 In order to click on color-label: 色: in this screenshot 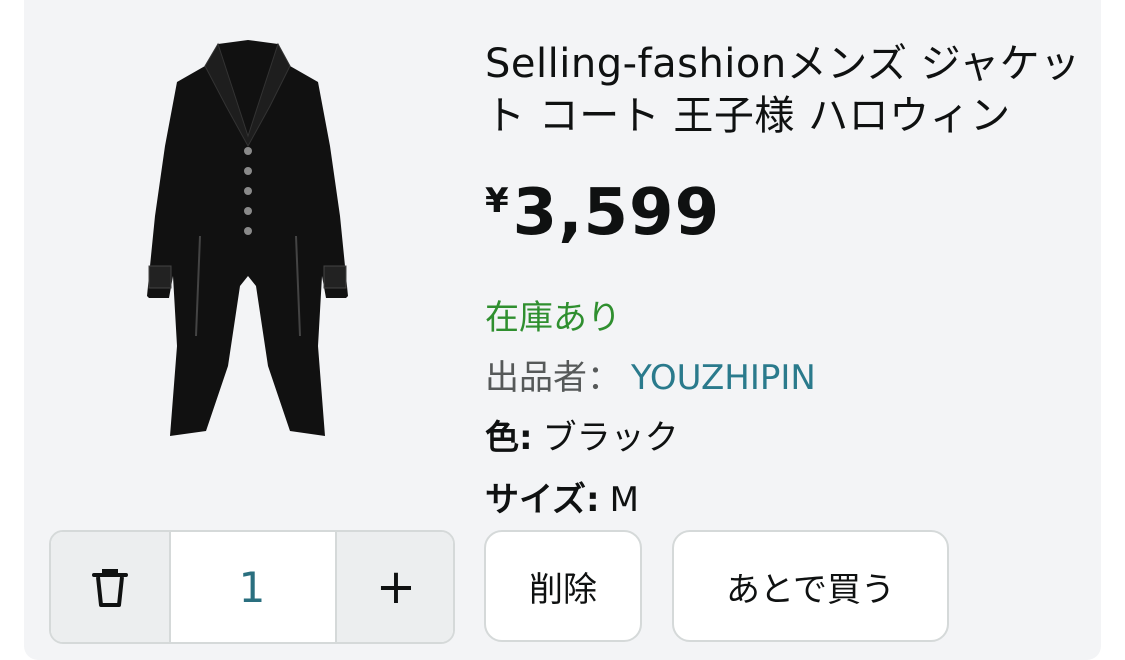, I will do `click(509, 438)`.